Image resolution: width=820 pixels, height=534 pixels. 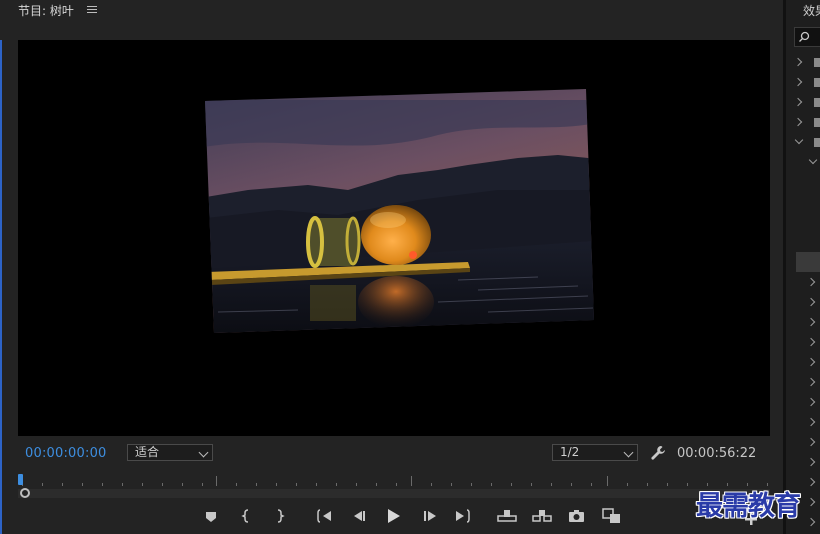 I want to click on playback-resolution-value: 1/2, so click(x=570, y=452).